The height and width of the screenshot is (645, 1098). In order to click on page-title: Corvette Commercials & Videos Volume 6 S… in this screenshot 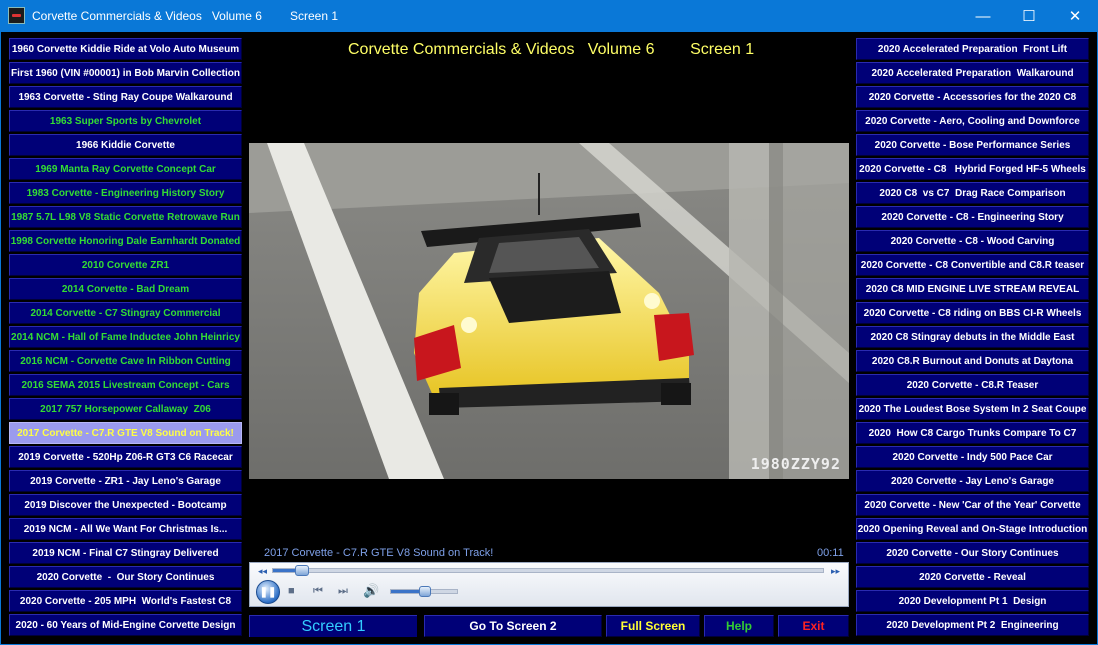, I will do `click(551, 49)`.